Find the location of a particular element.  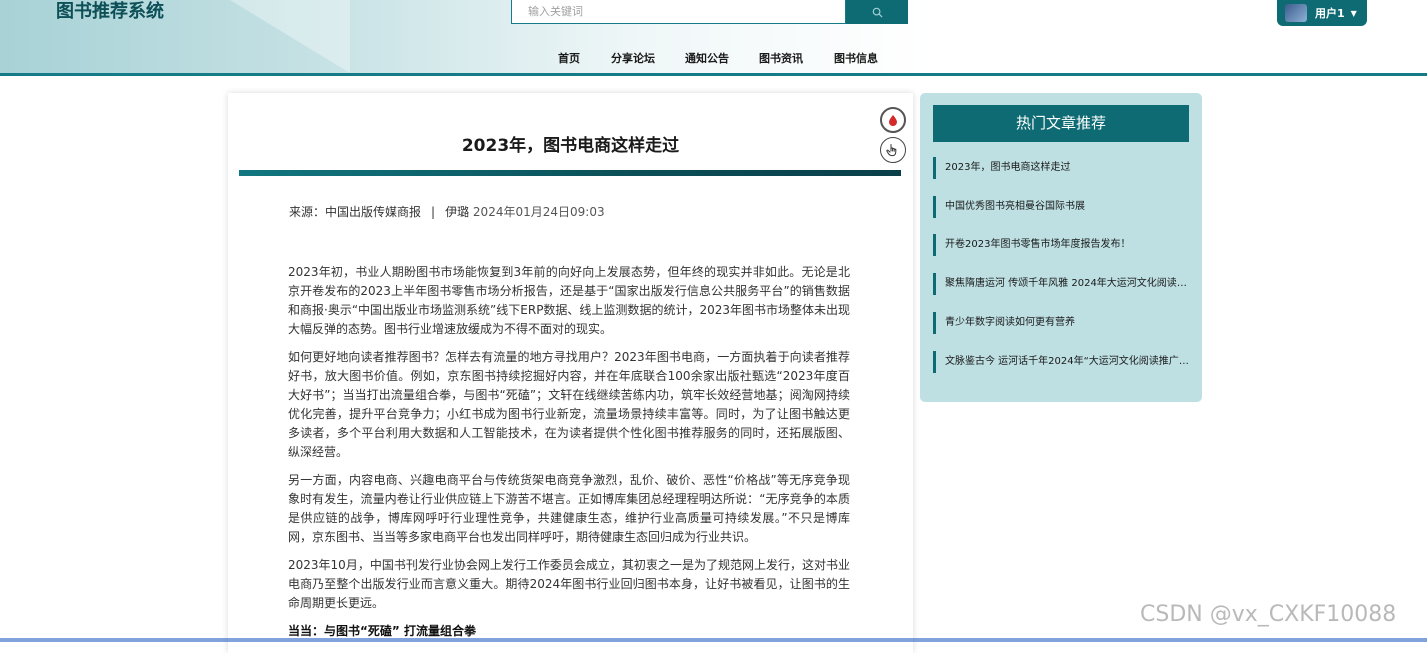

avatar is located at coordinates (1296, 13).